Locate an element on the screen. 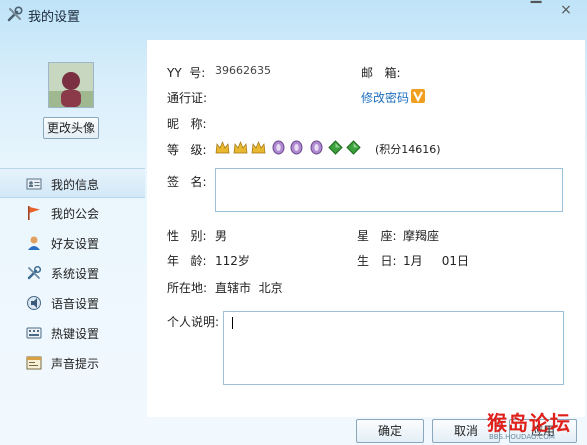 The height and width of the screenshot is (445, 587). sidebar-item-sound-alert: 声音提示 is located at coordinates (72, 363).